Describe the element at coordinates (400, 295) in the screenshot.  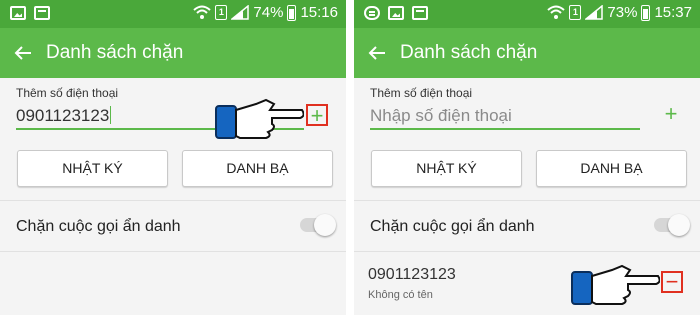
I see `blocked-contact-name: Không có tên` at that location.